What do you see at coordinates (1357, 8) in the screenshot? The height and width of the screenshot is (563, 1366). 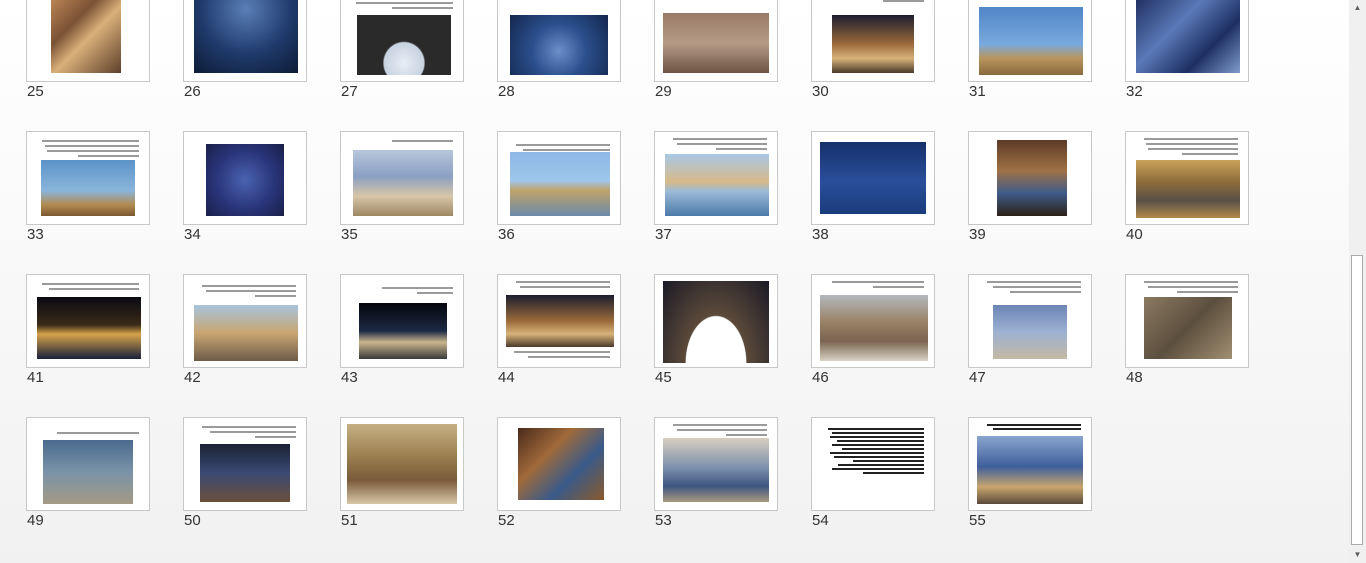 I see `scroll-up-icon: ▲` at bounding box center [1357, 8].